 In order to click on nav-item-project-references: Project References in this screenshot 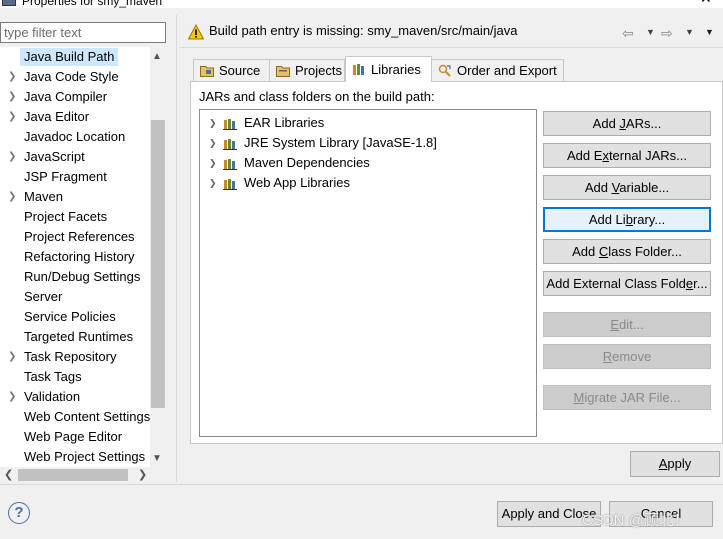, I will do `click(75, 237)`.